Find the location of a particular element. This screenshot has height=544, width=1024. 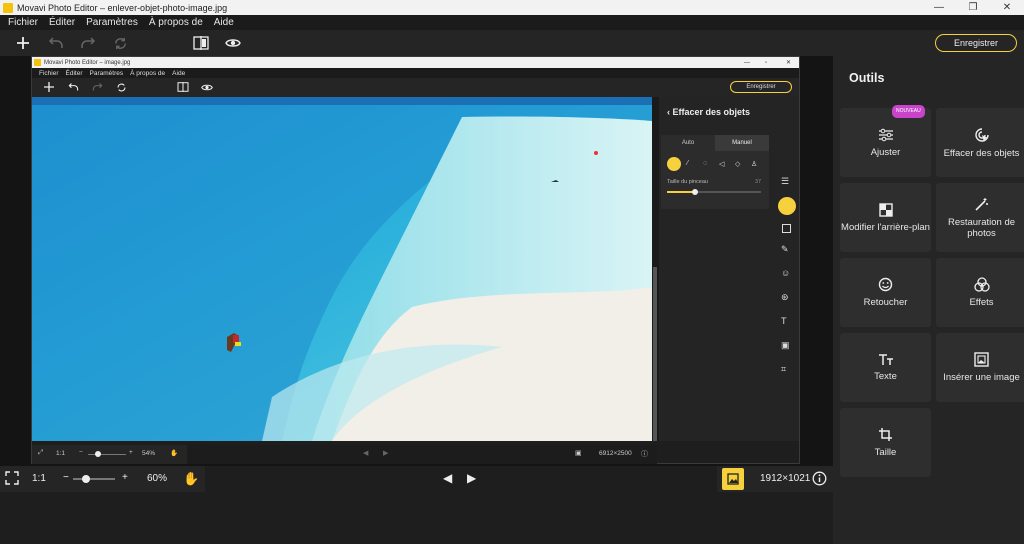

tool-modifier-arriere-plan: Modifier l'arrière-plan is located at coordinates (885, 217).